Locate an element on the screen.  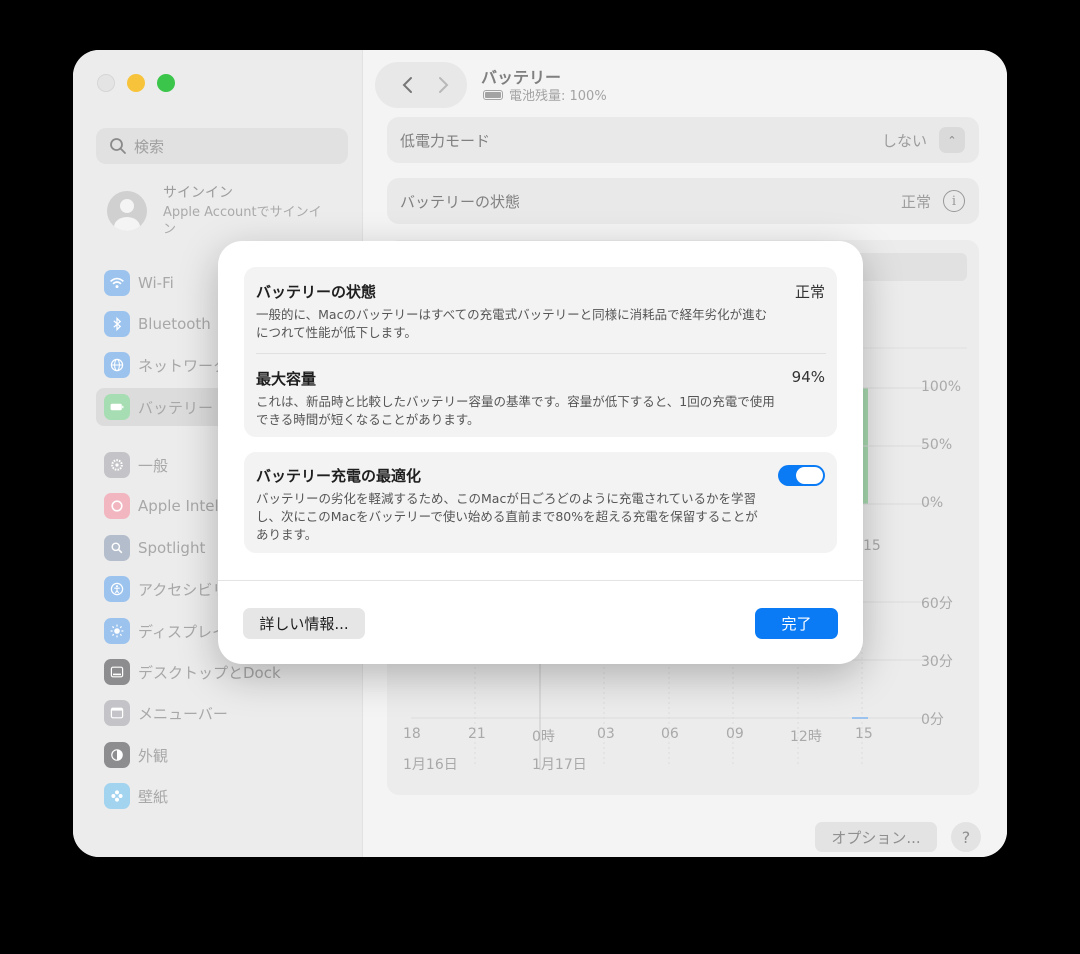
sun-icon is located at coordinates (117, 631).